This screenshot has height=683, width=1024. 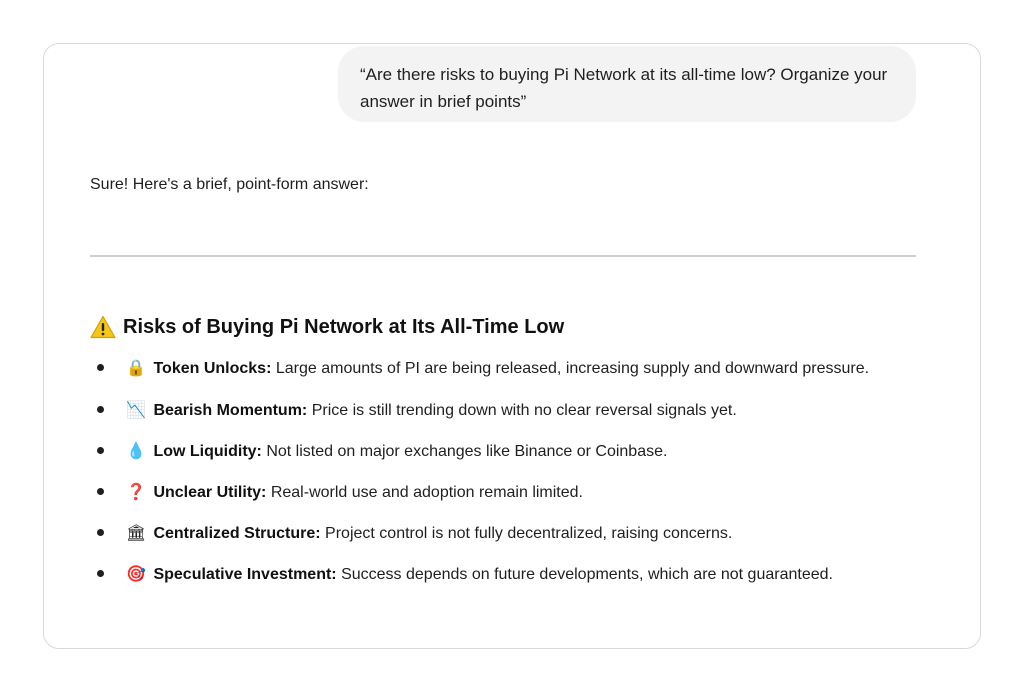 What do you see at coordinates (136, 409) in the screenshot?
I see `chart-down-icon: 📉` at bounding box center [136, 409].